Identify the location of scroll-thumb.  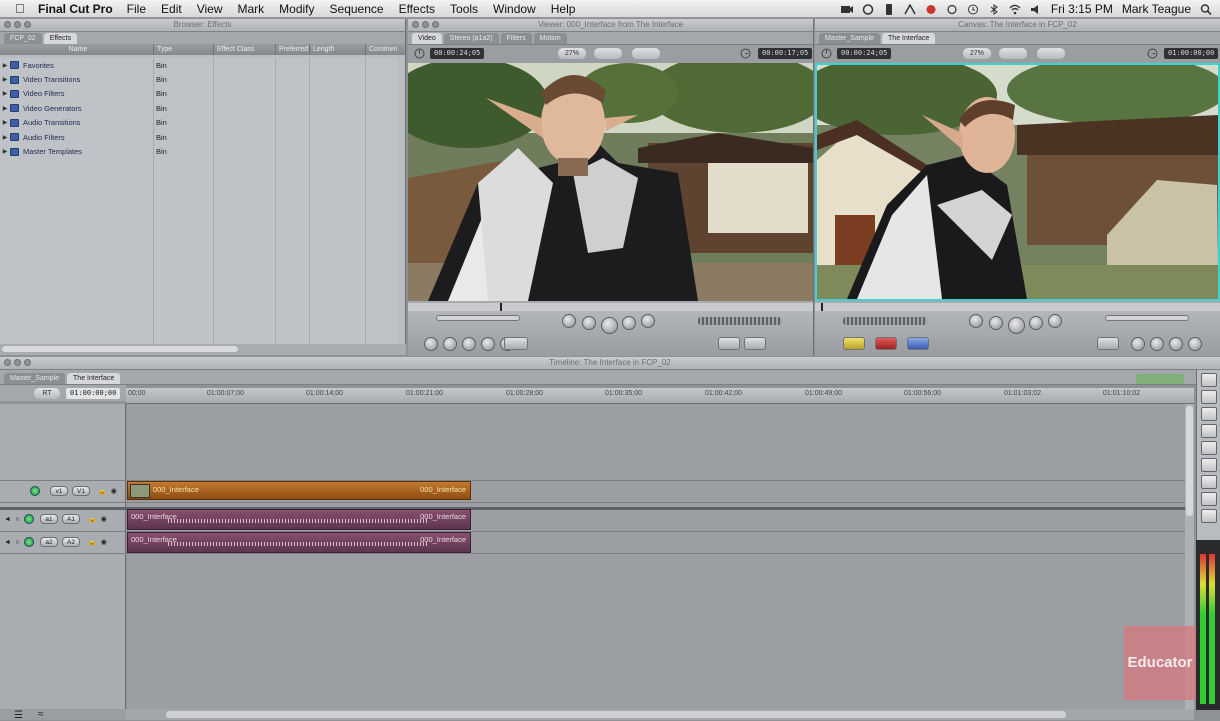
(120, 349).